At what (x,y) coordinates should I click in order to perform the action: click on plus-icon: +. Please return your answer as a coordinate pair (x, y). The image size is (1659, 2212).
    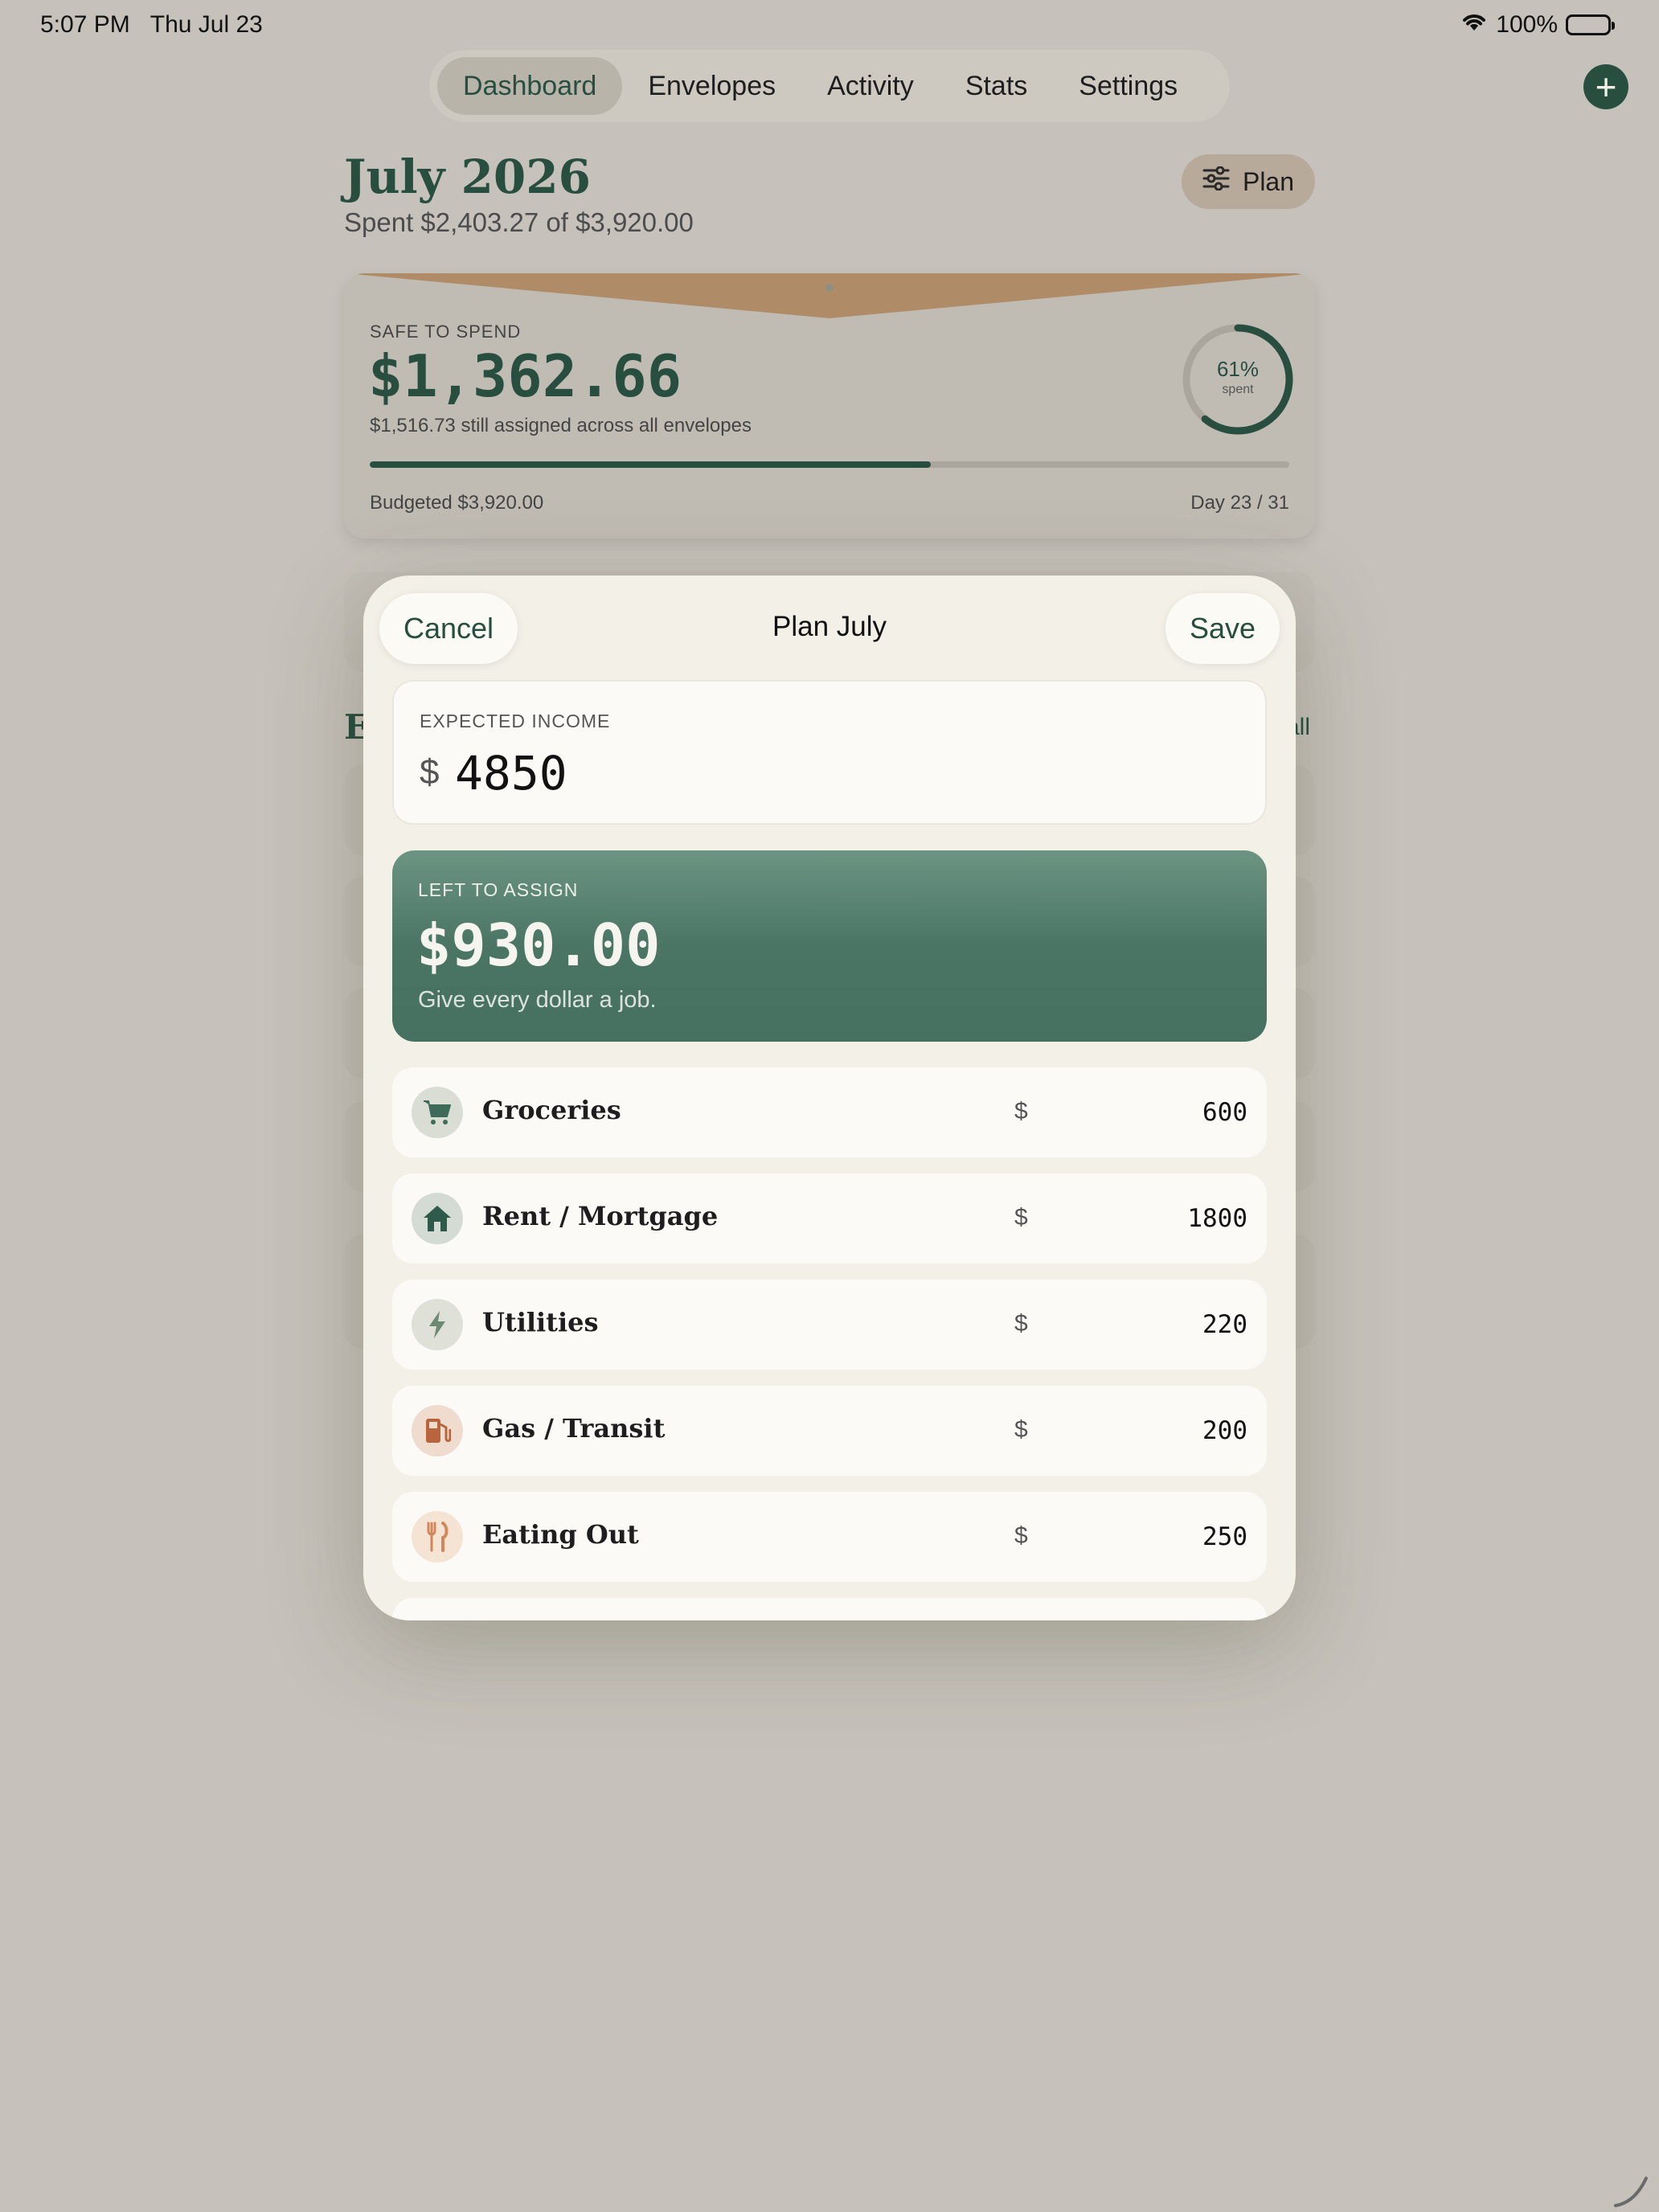
    Looking at the image, I should click on (1606, 87).